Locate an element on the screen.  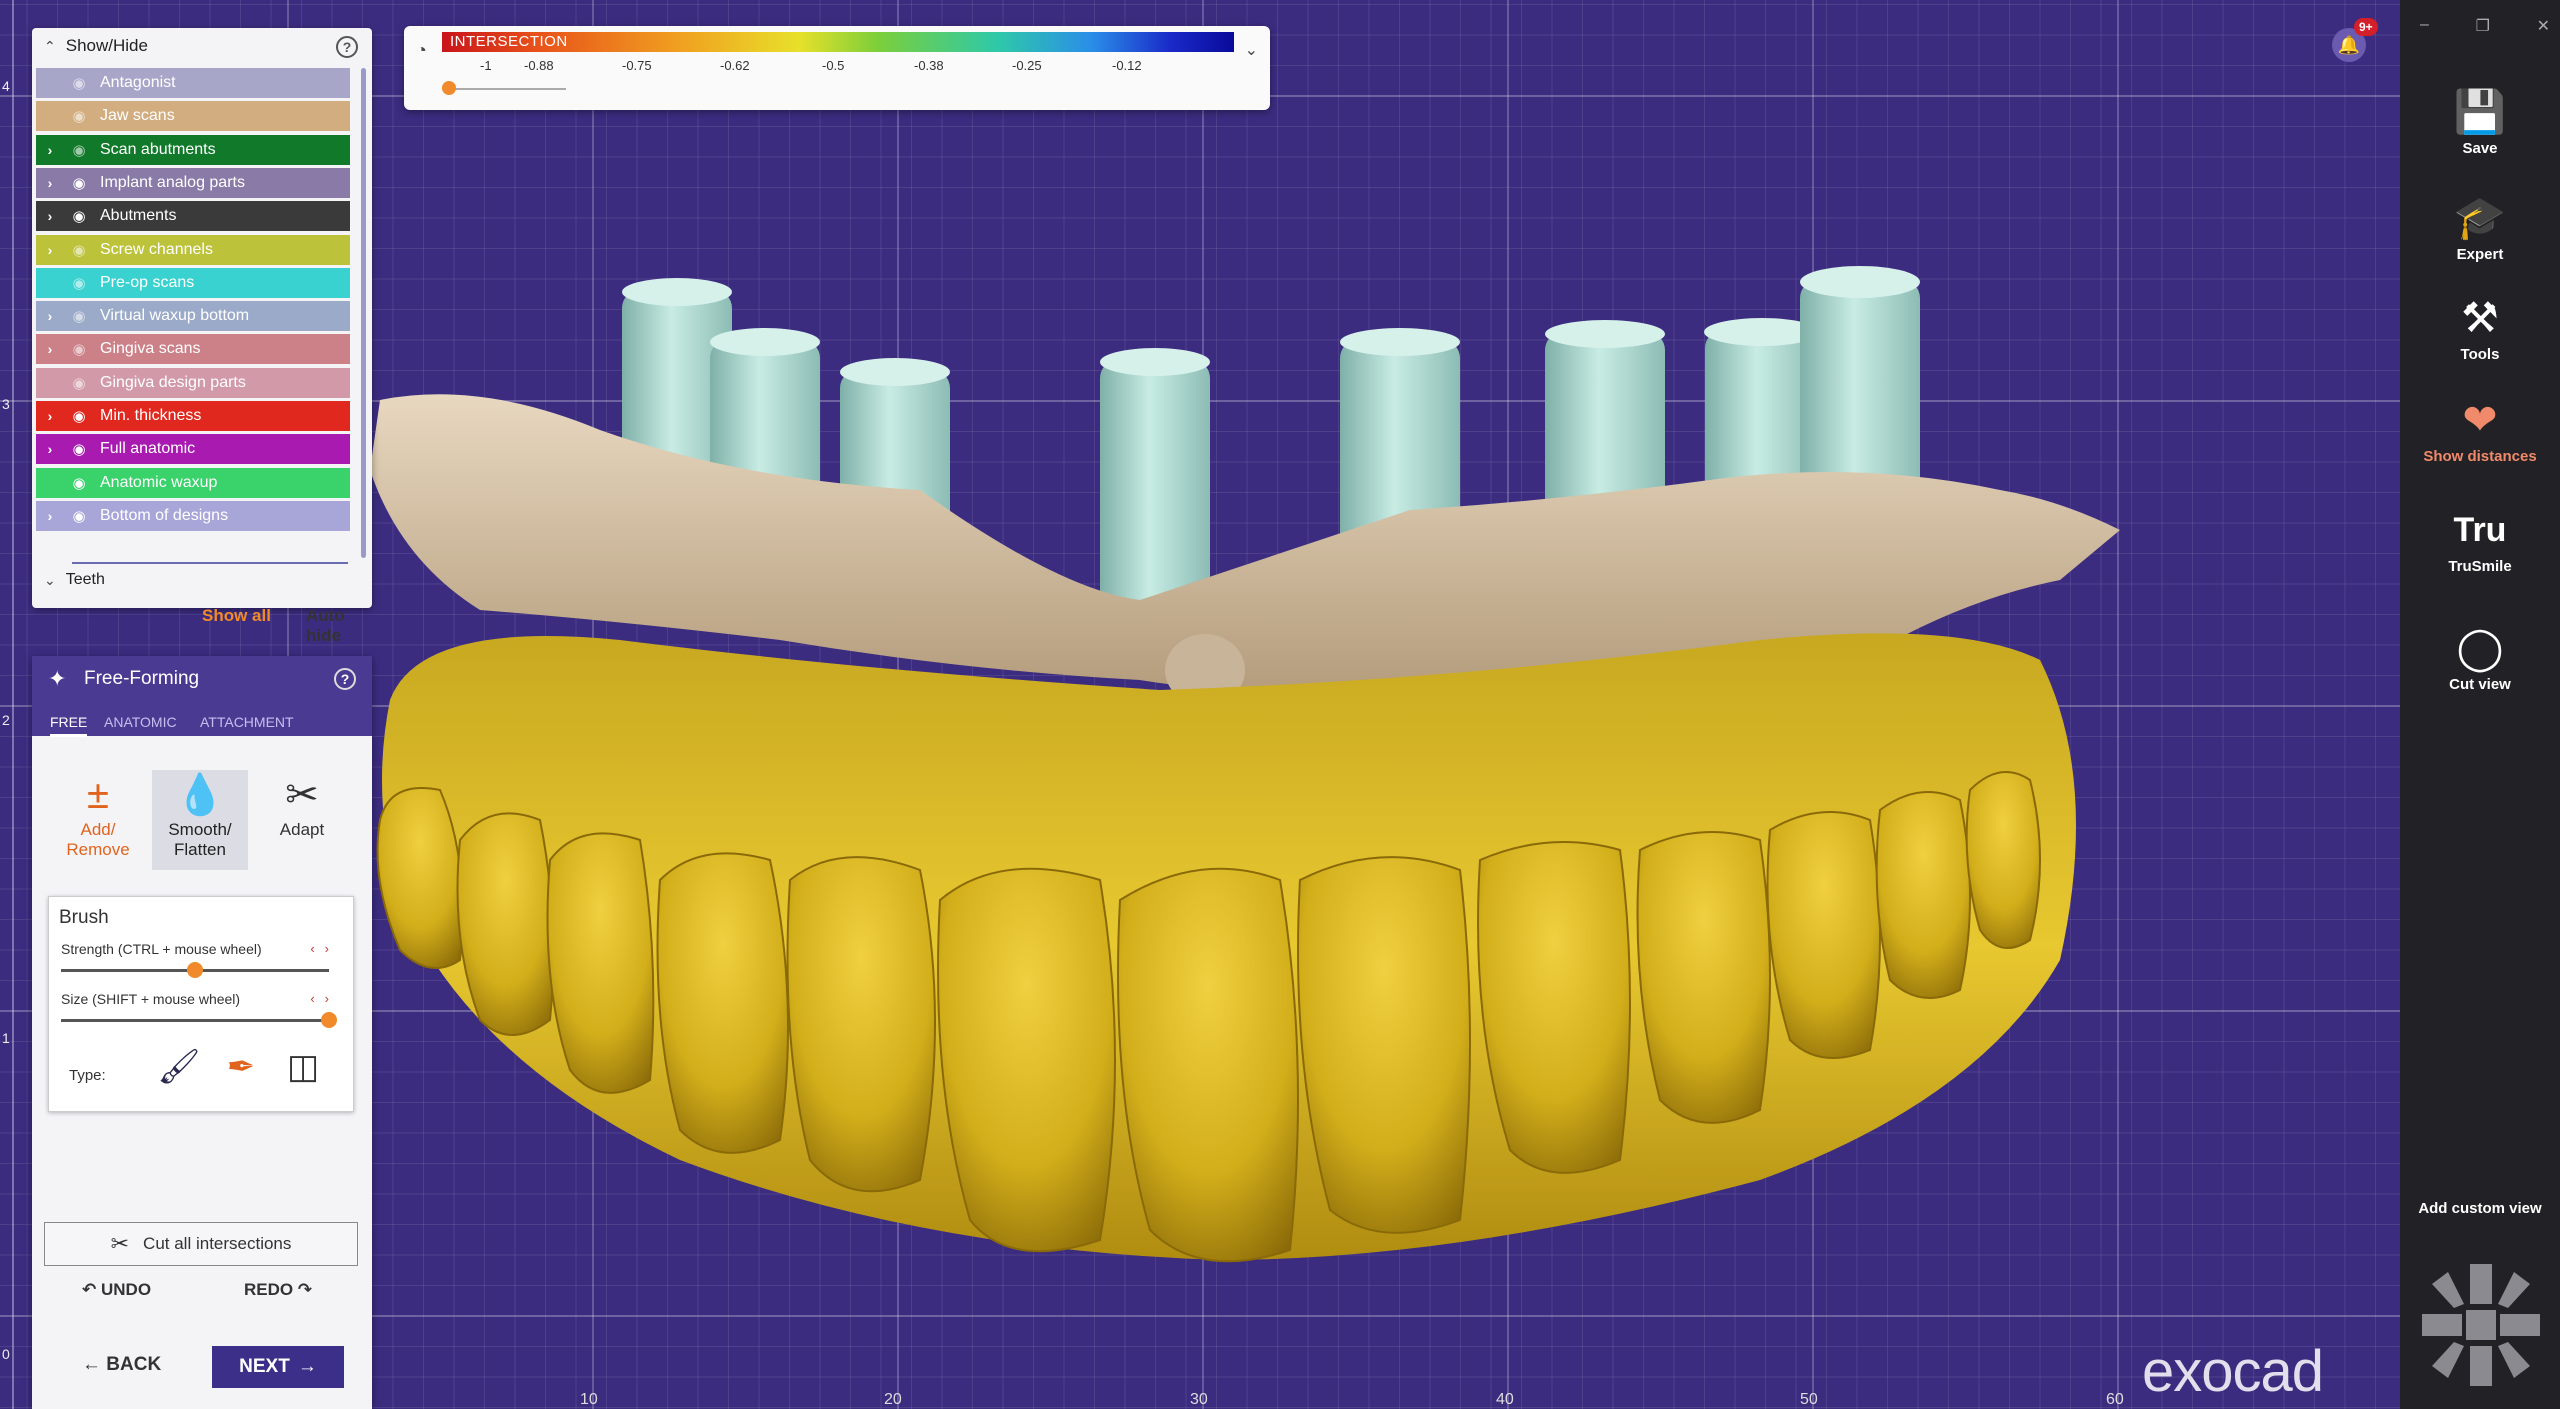
layer-row: ◉ Antagonist is located at coordinates (193, 83).